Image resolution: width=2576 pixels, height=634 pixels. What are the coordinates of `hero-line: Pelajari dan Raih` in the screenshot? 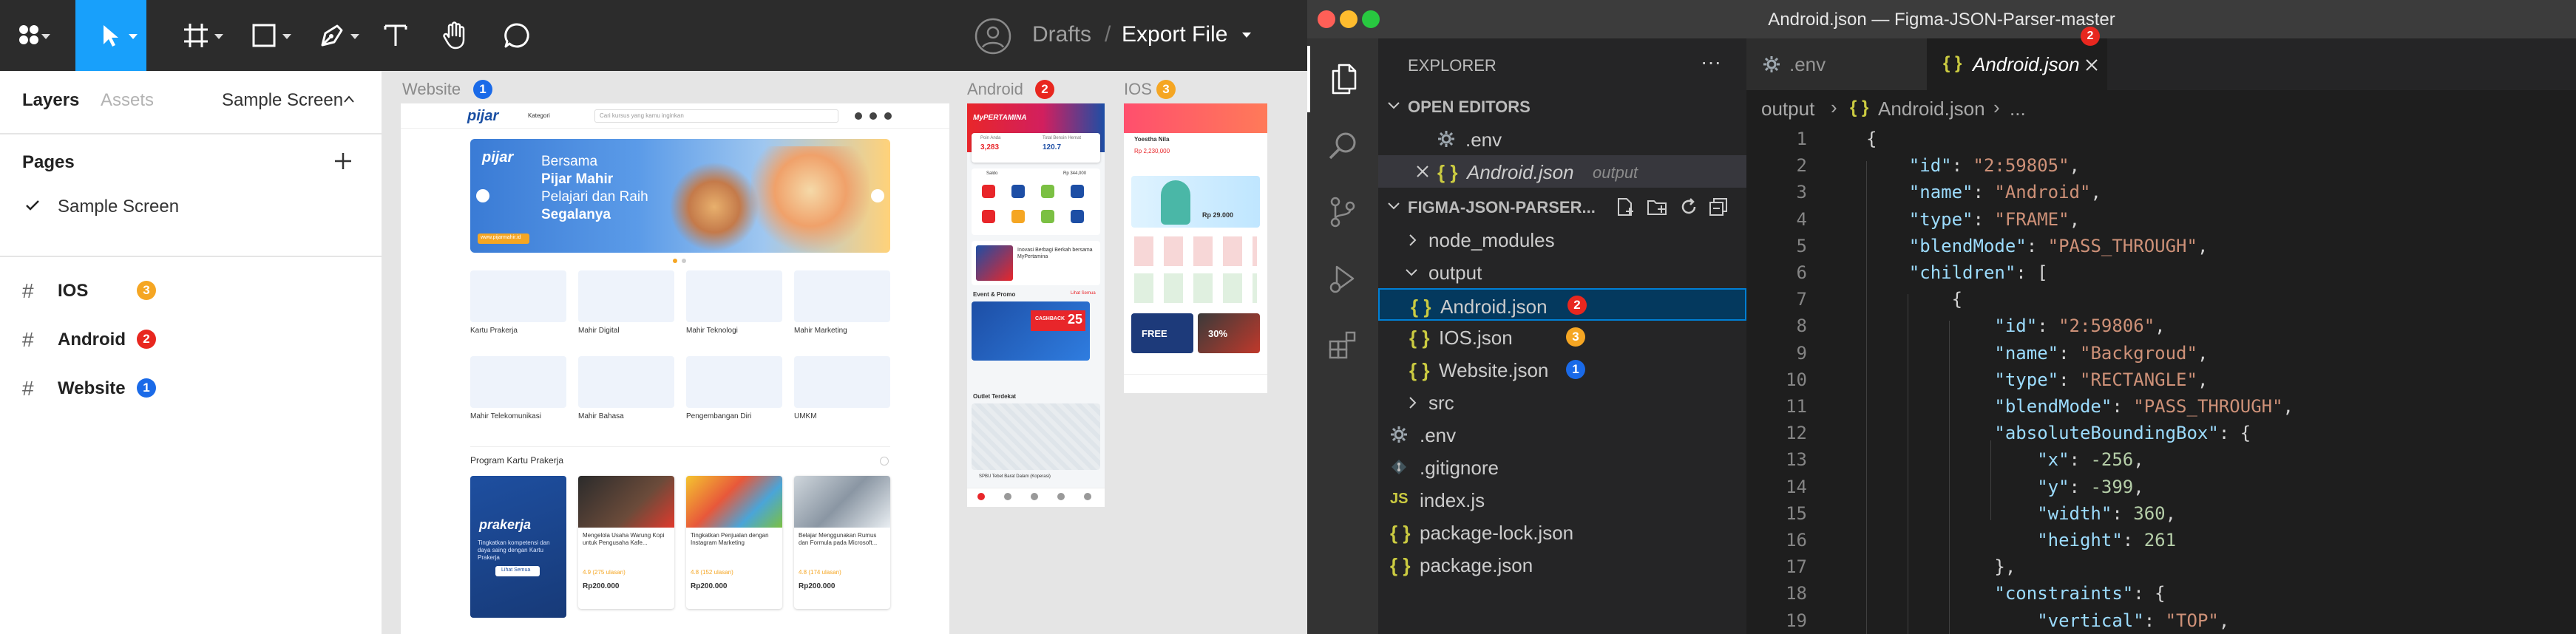 It's located at (594, 197).